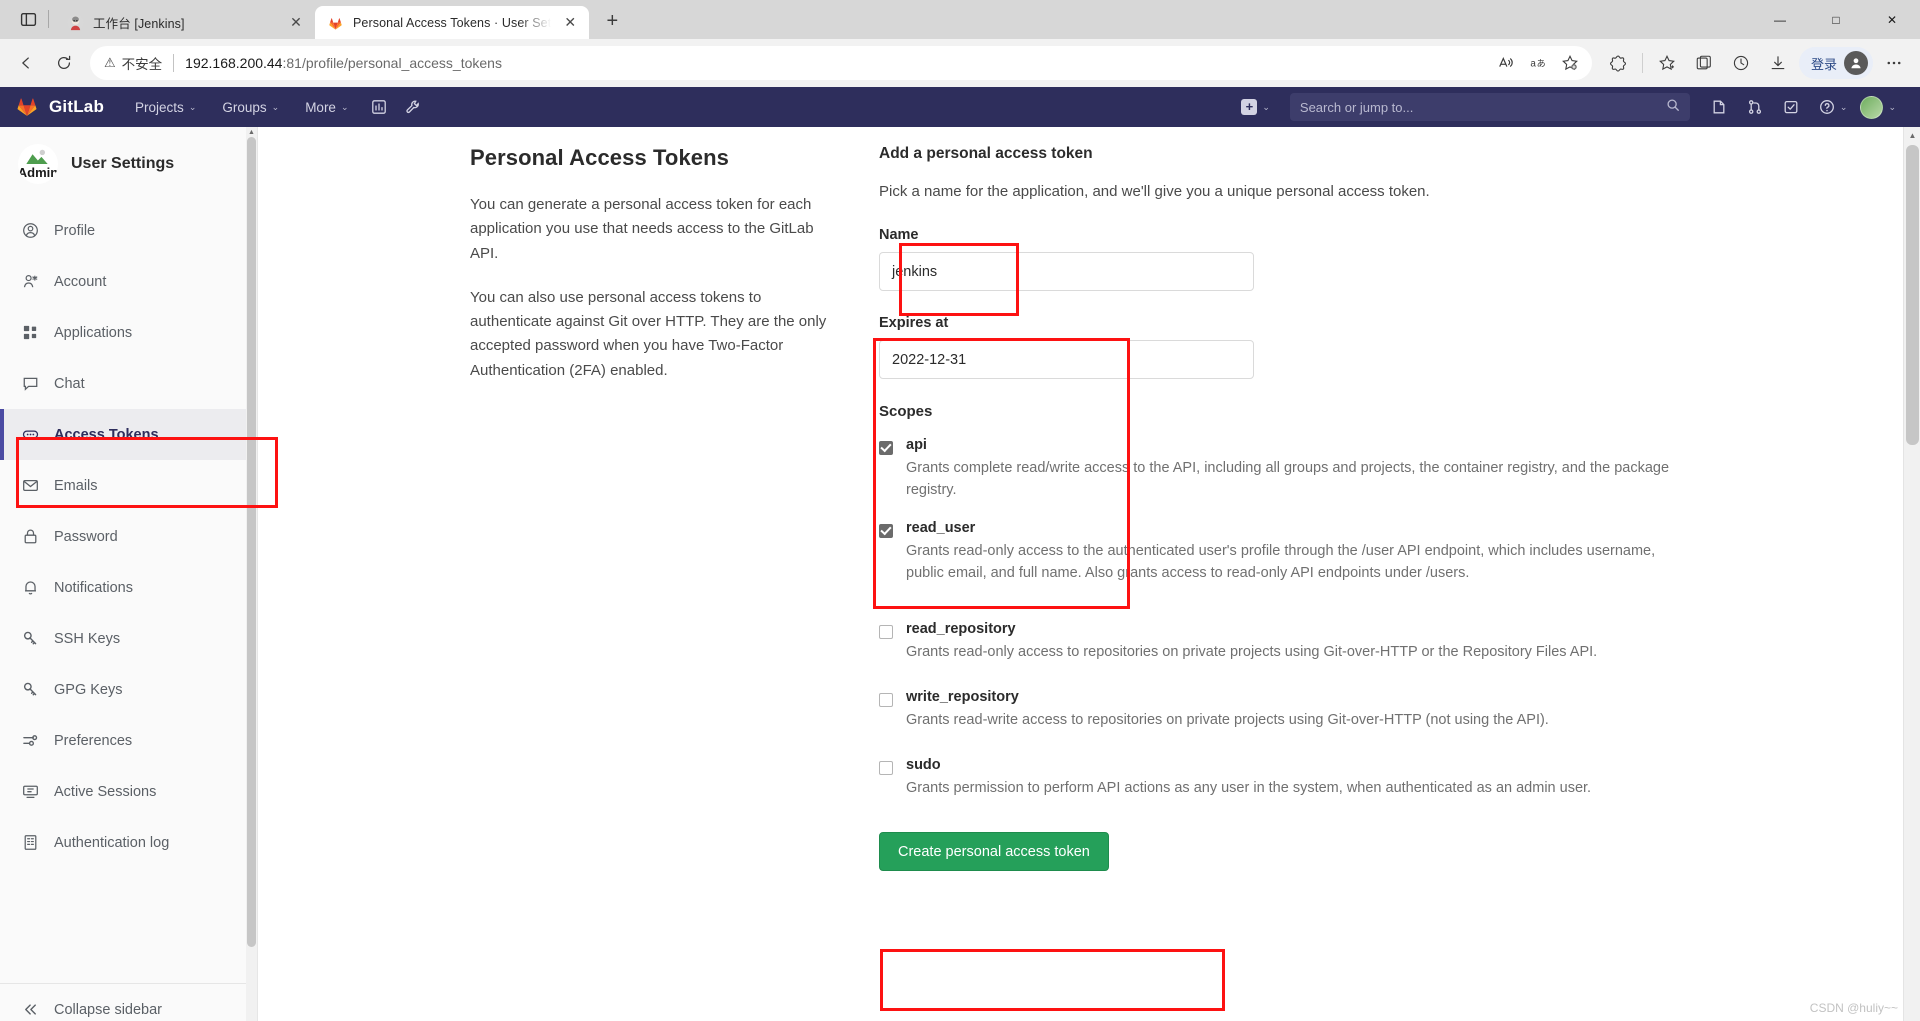 The width and height of the screenshot is (1920, 1021). What do you see at coordinates (128, 281) in the screenshot?
I see `sidebar-item-account: Account` at bounding box center [128, 281].